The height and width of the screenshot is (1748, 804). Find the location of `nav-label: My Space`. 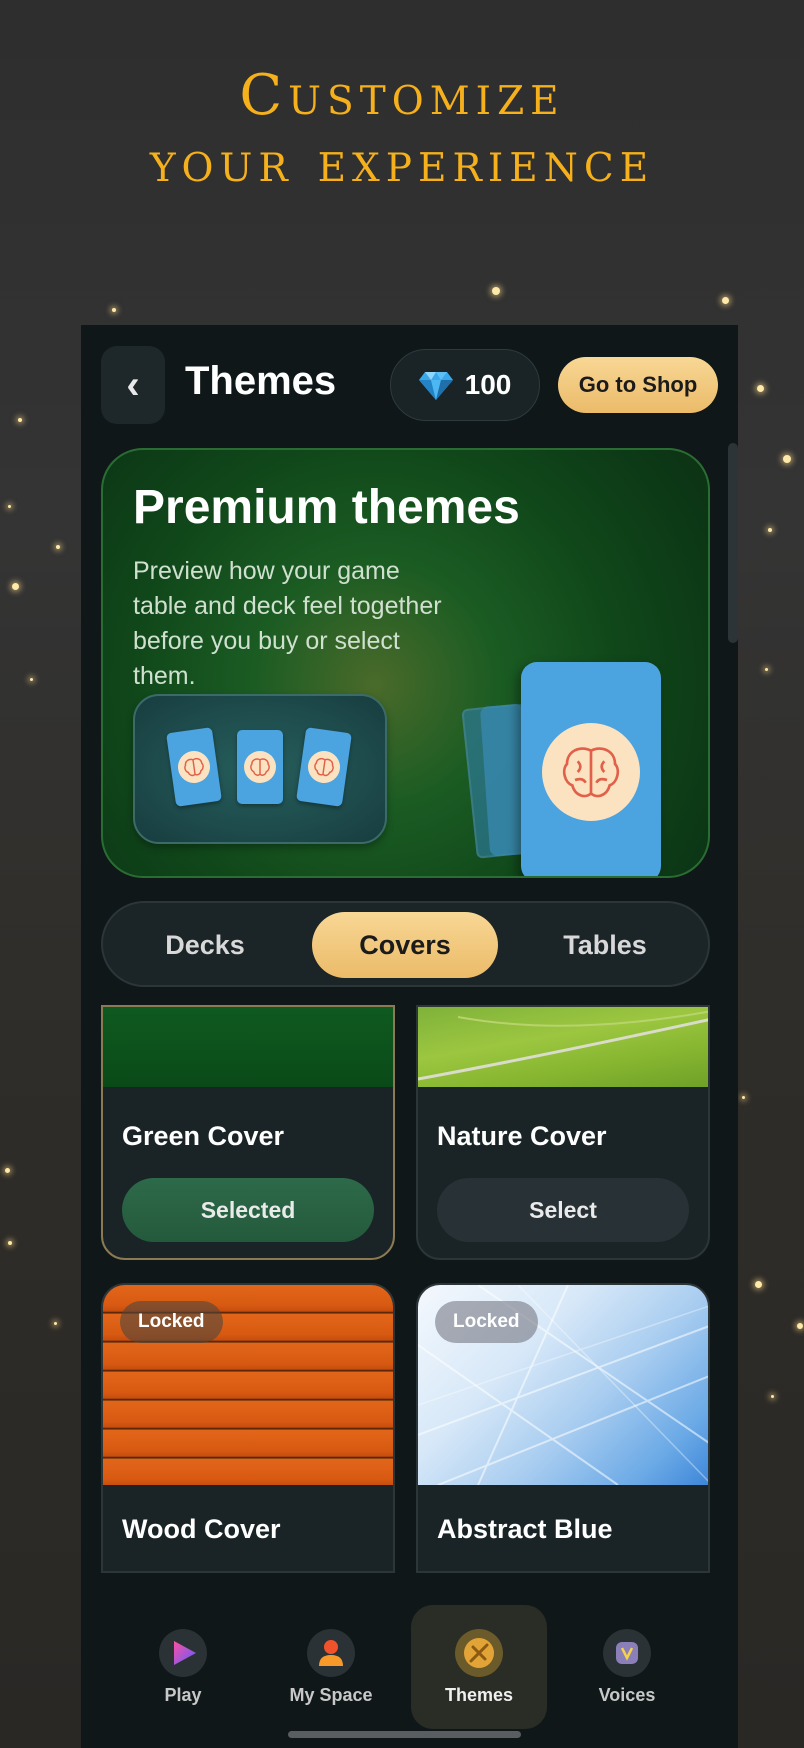

nav-label: My Space is located at coordinates (331, 1694).